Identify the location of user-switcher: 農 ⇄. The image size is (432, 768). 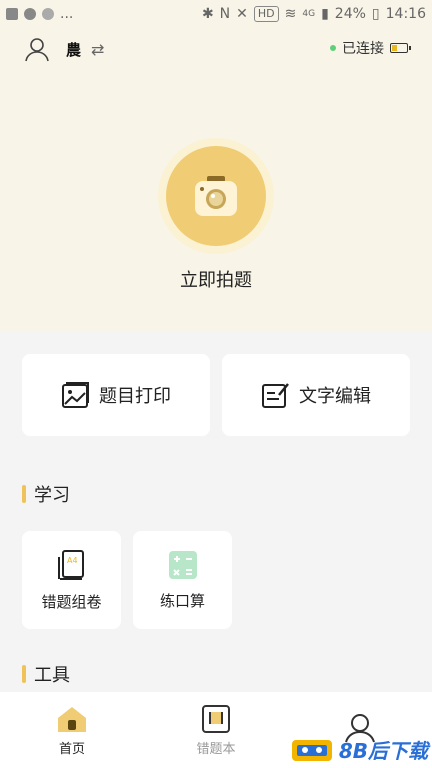
(64, 49).